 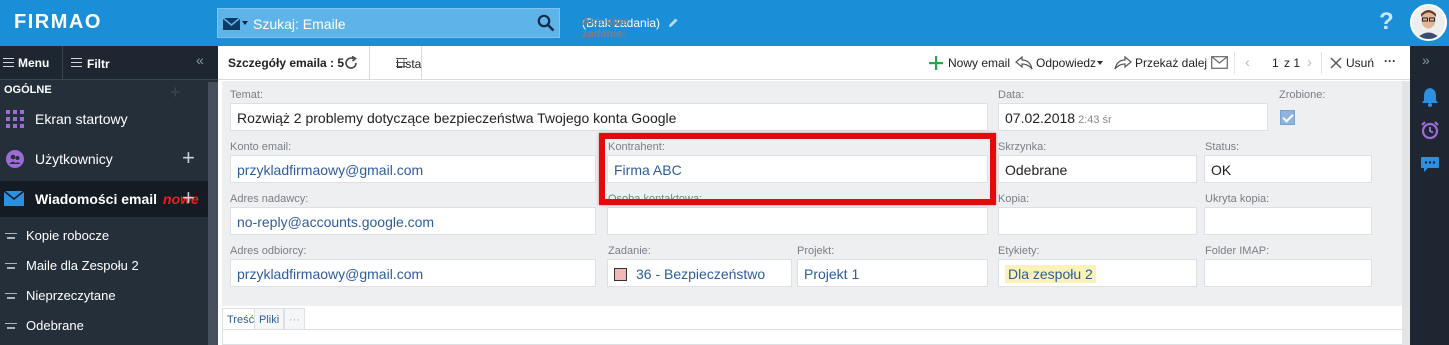 I want to click on page-title: Szczegóły emaila : 5, so click(x=286, y=63).